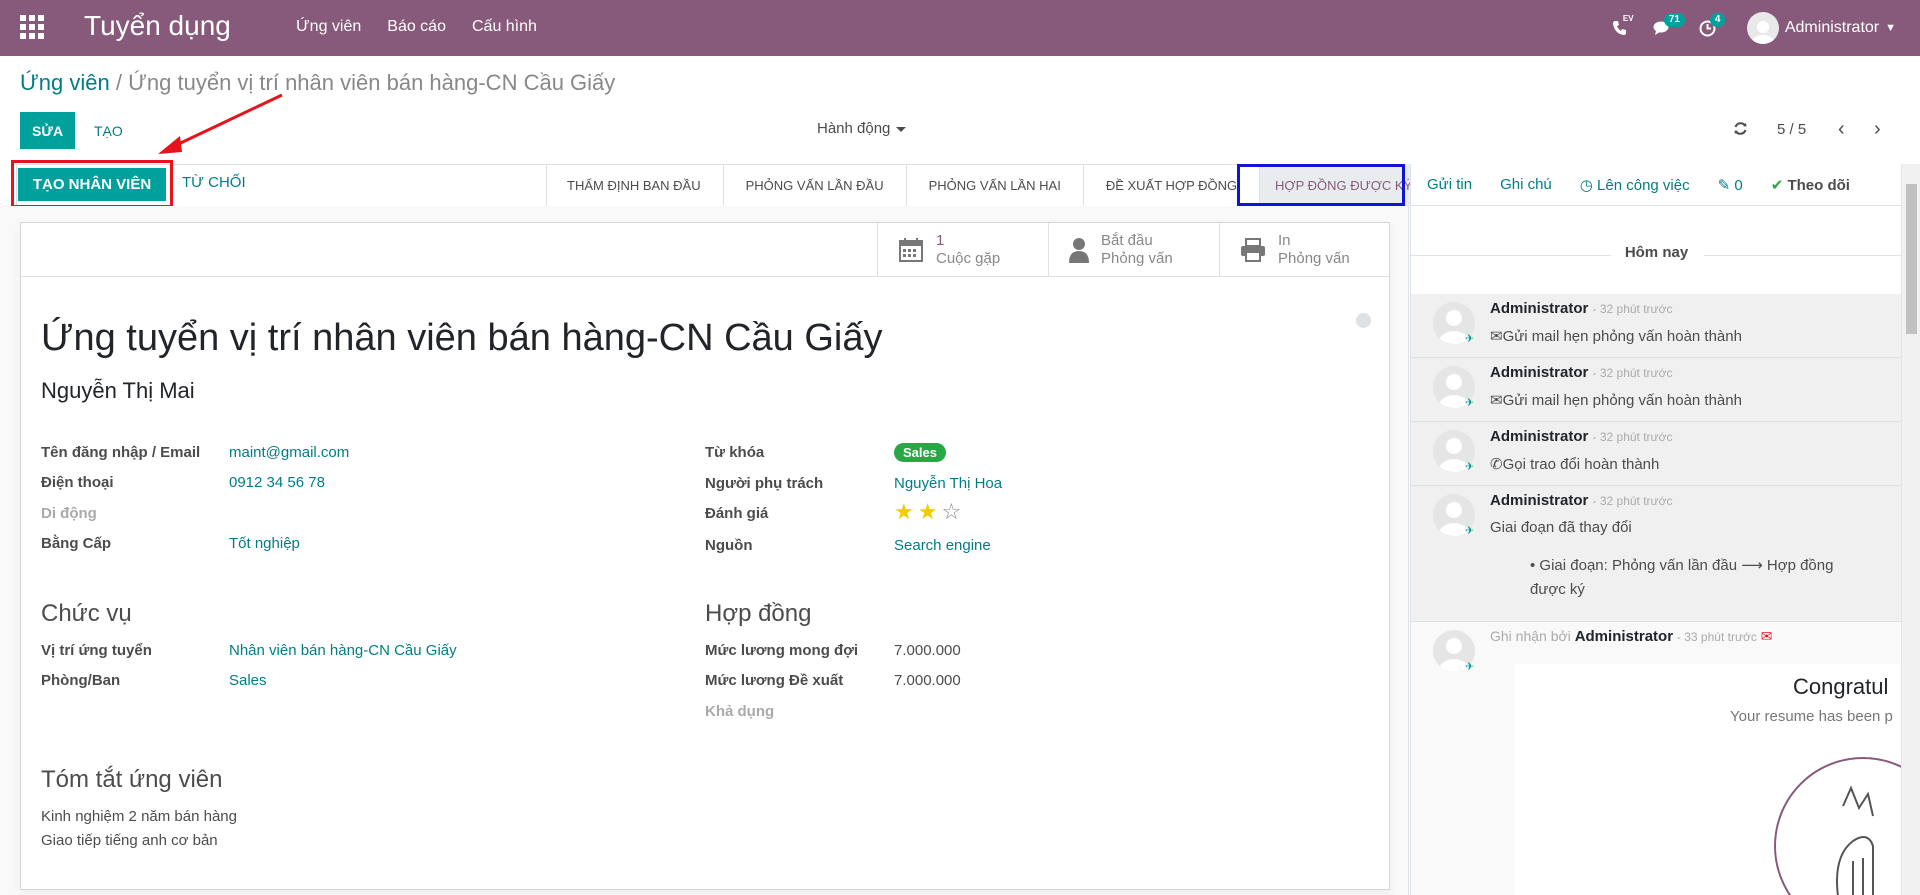  Describe the element at coordinates (214, 182) in the screenshot. I see `refuse-button: TỪ CHỐI` at that location.